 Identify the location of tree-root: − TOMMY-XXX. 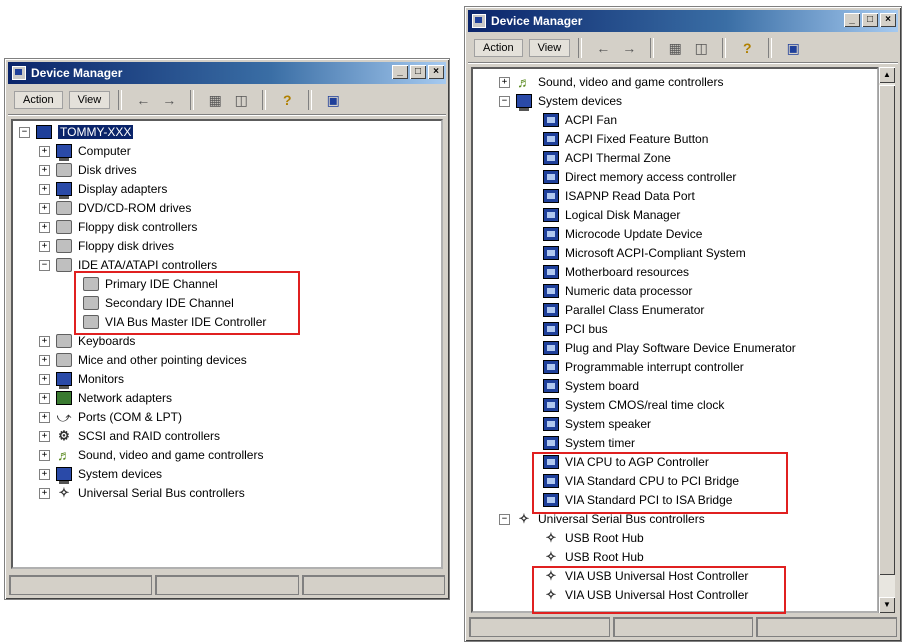
(76, 132).